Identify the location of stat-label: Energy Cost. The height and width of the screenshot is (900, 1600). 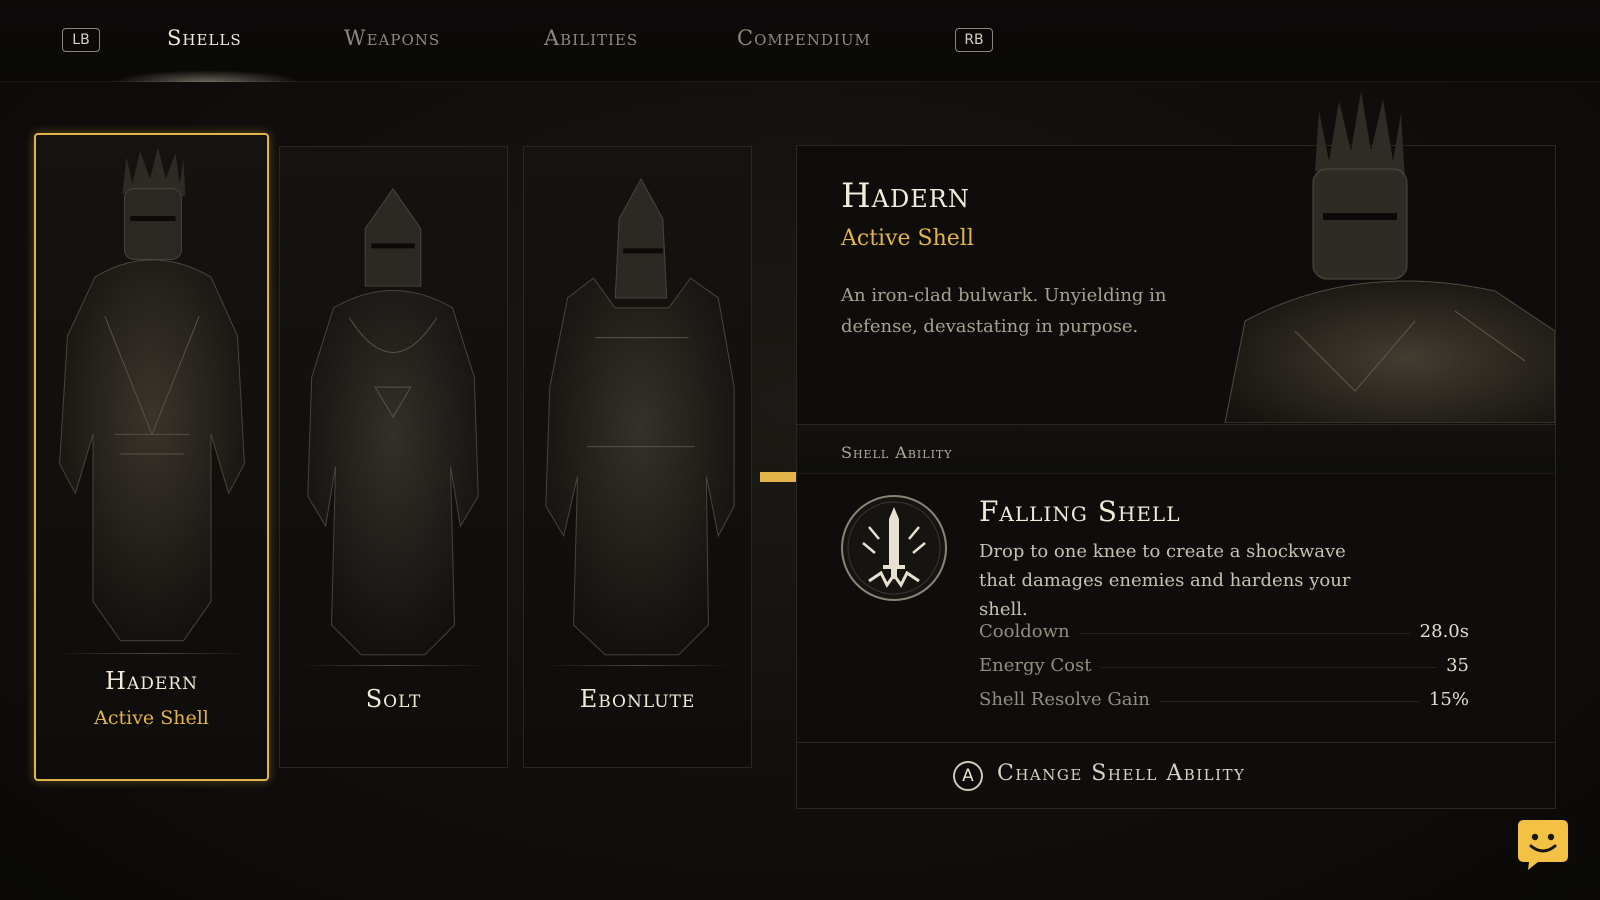
(1040, 665).